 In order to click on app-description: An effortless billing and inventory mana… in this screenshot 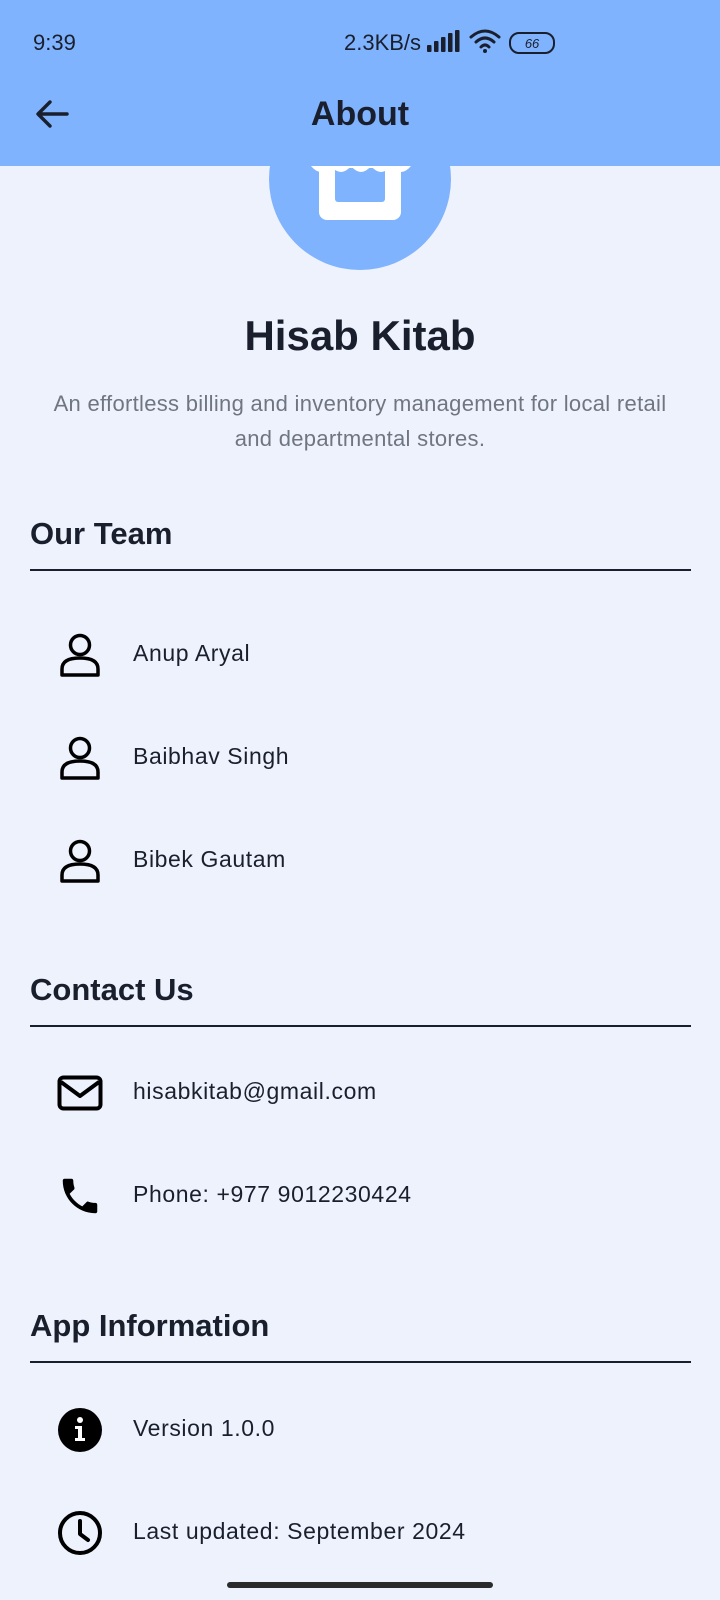, I will do `click(360, 421)`.